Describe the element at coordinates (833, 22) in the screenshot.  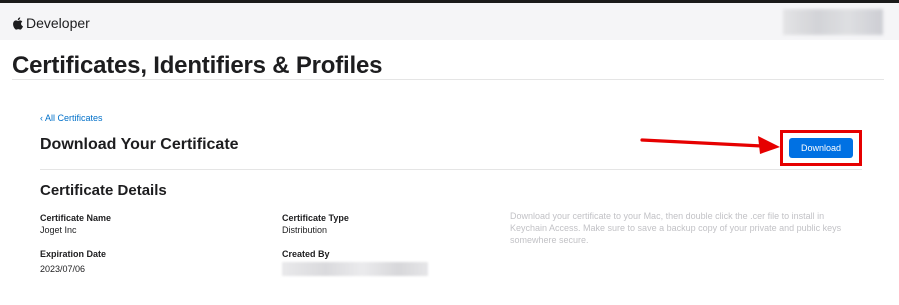
I see `account-menu-redacted` at that location.